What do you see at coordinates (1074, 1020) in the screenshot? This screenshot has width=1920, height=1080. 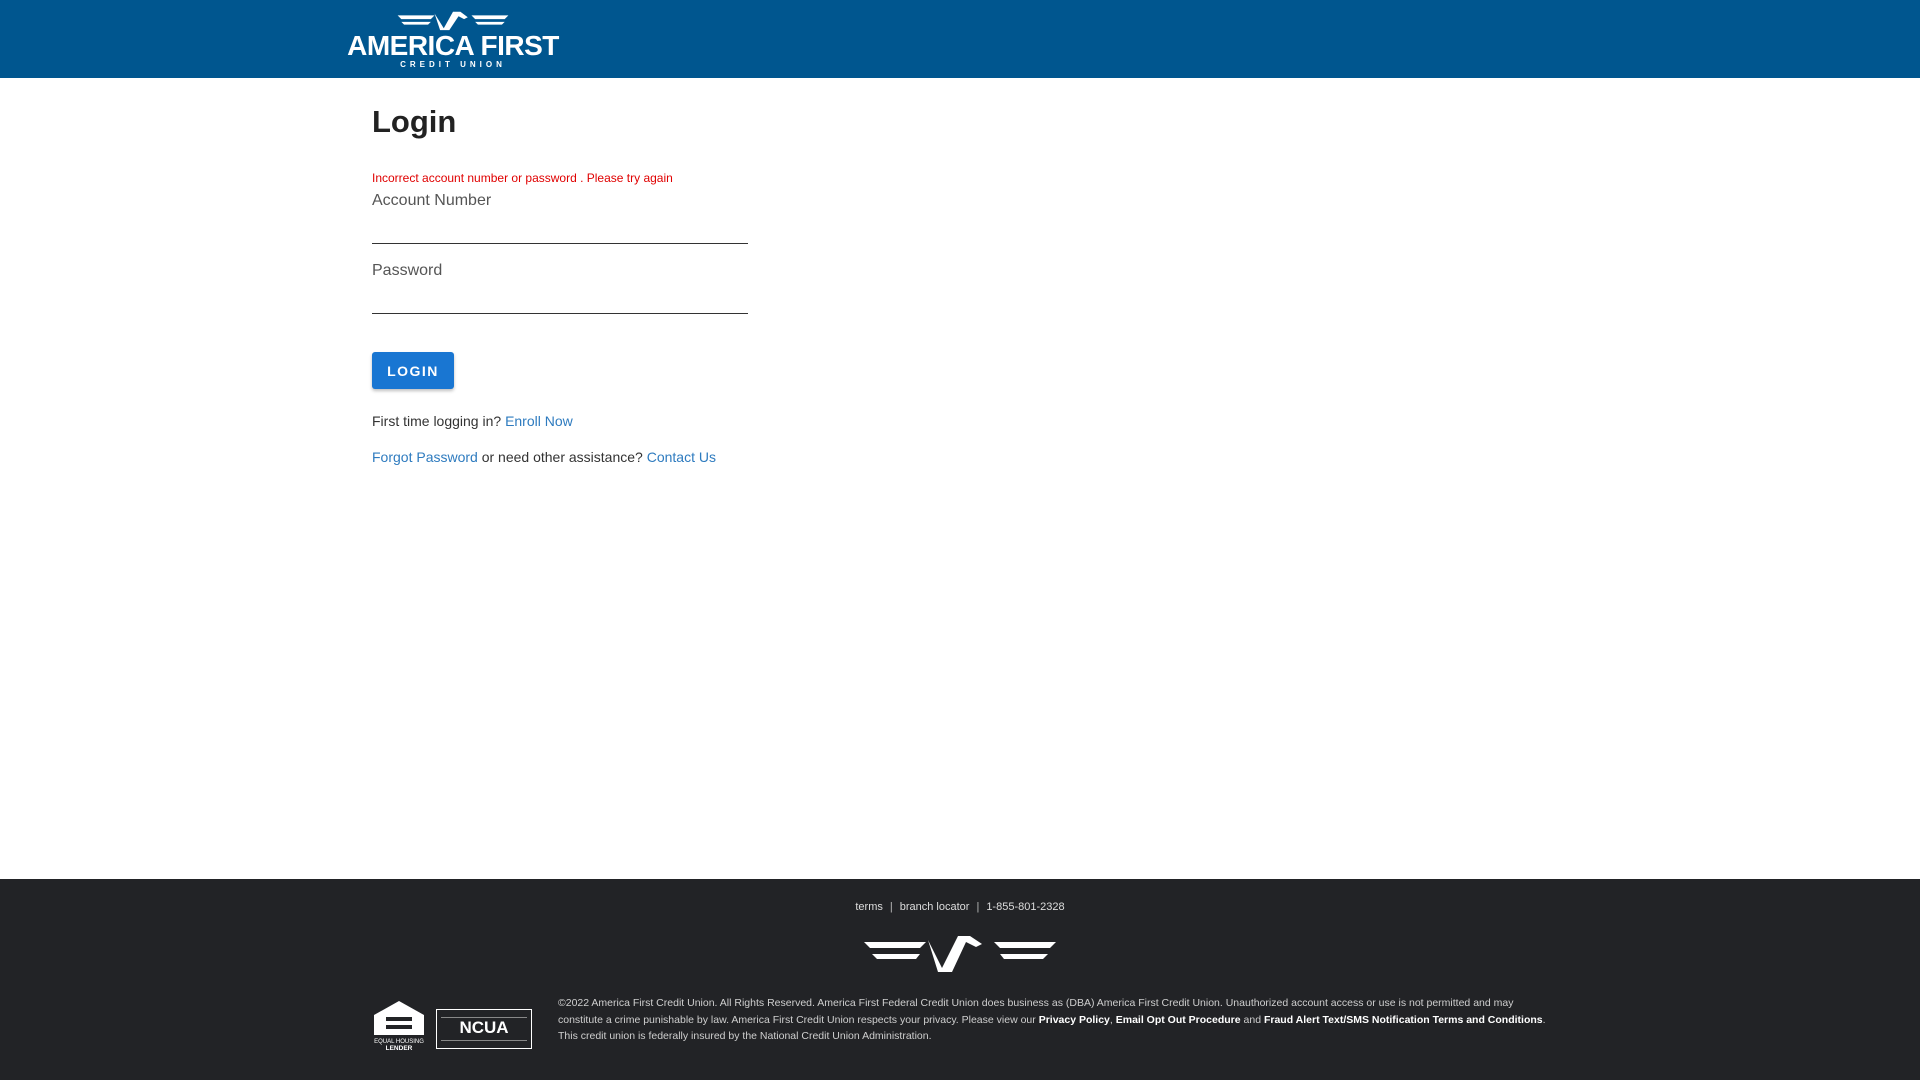 I see `privacy-policy-link: Privacy Policy` at bounding box center [1074, 1020].